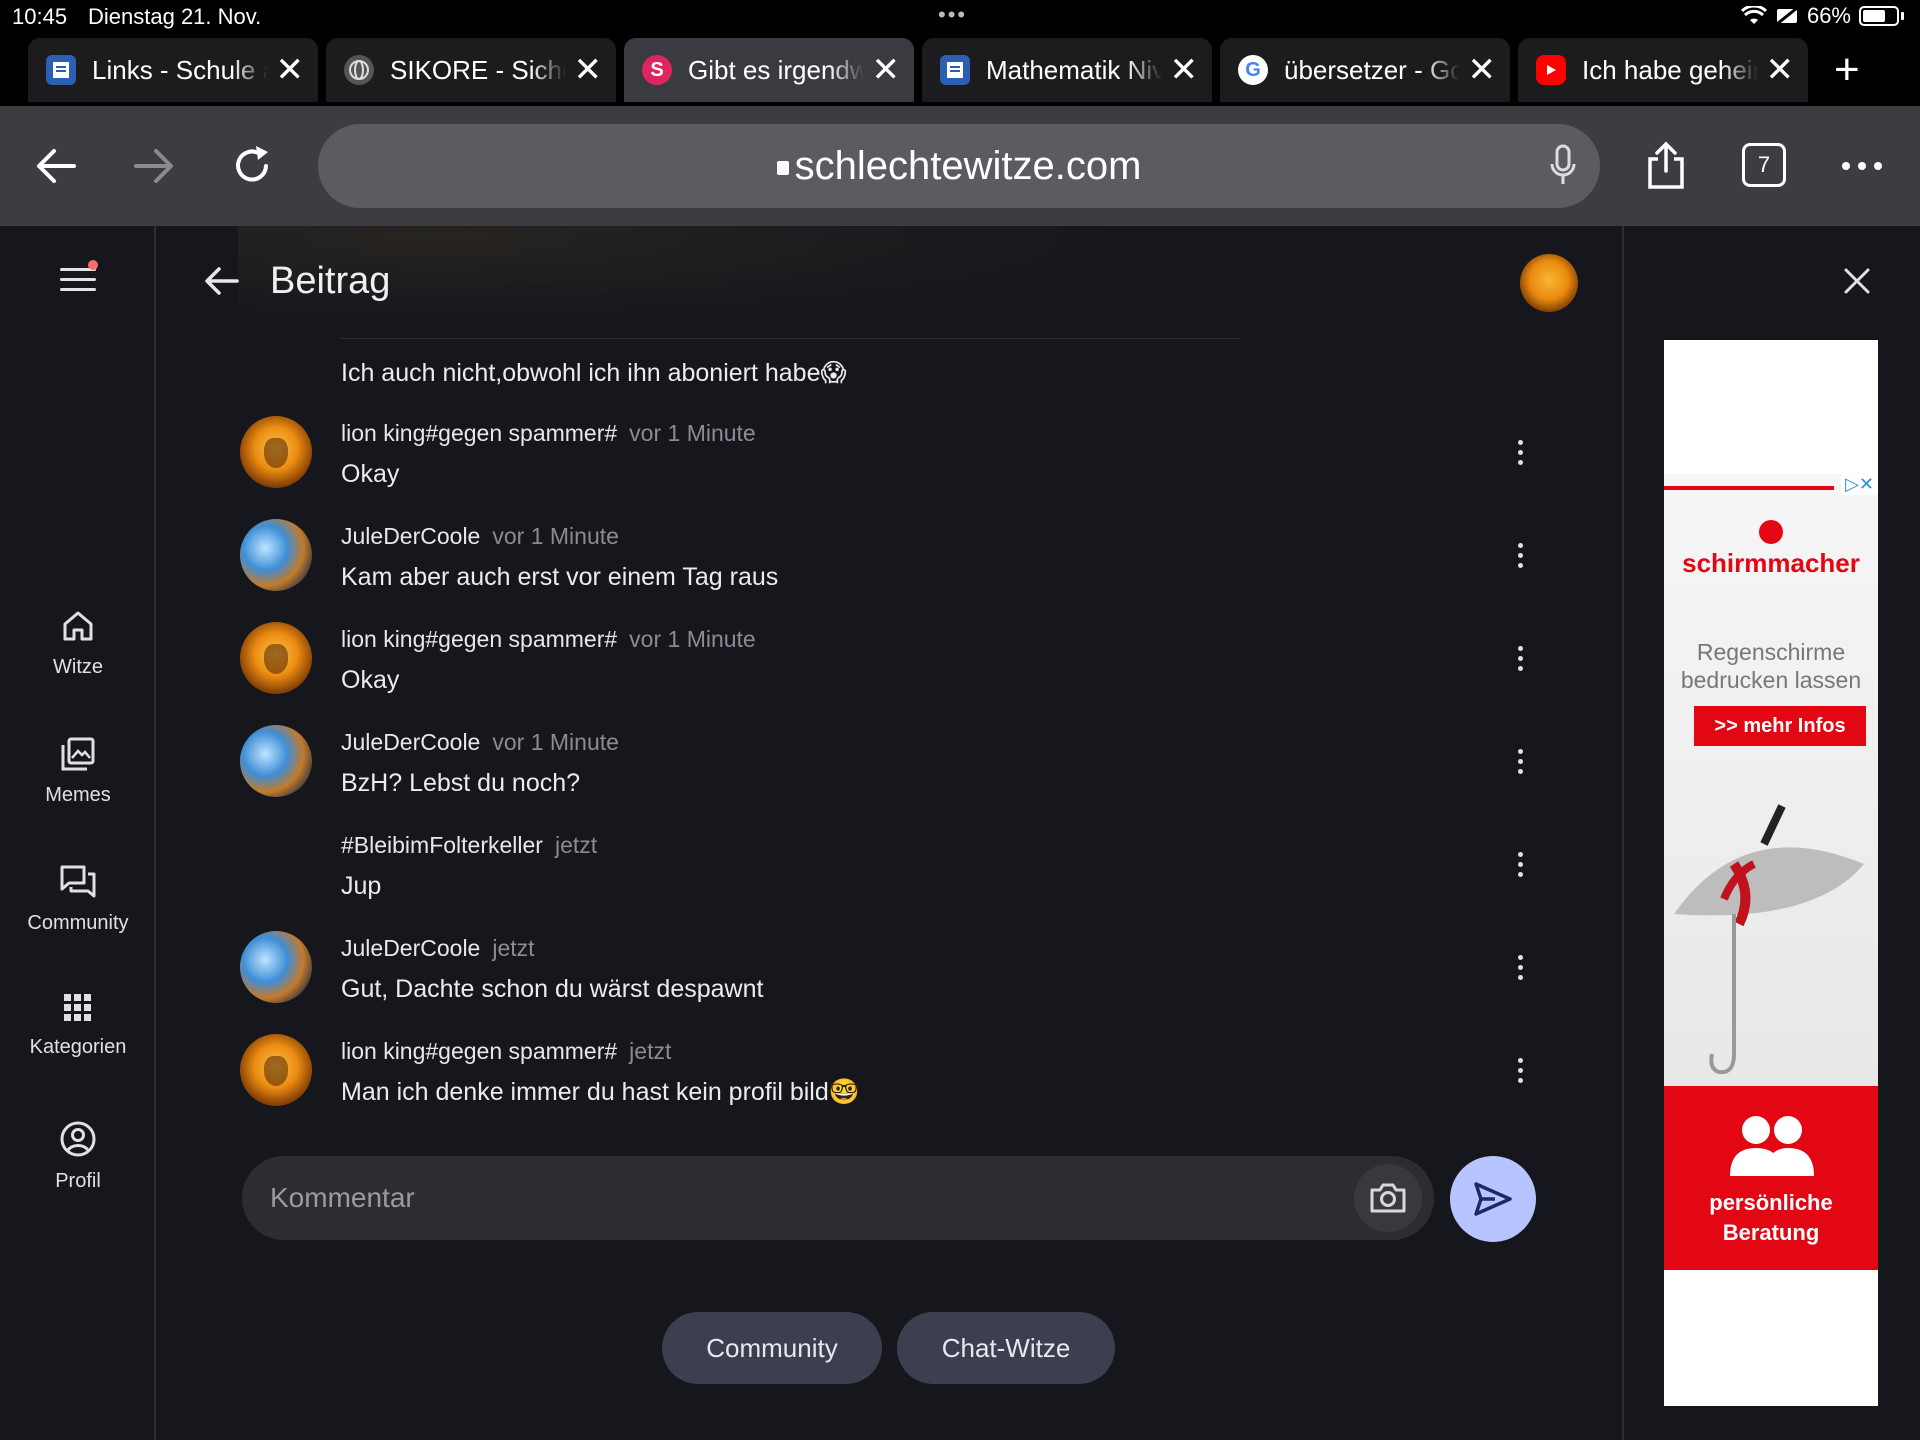 The image size is (1920, 1440). I want to click on tab-count-button: 7, so click(1764, 165).